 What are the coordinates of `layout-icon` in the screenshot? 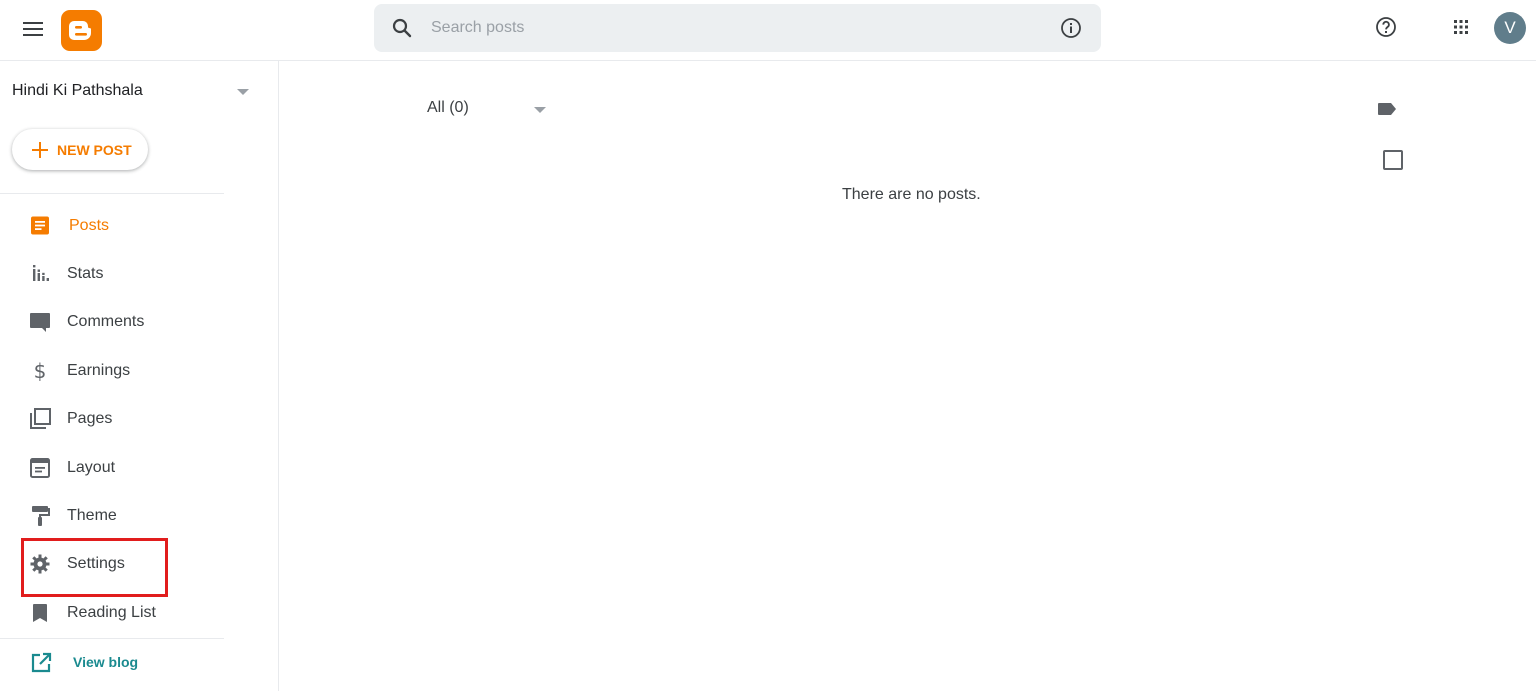 It's located at (40, 468).